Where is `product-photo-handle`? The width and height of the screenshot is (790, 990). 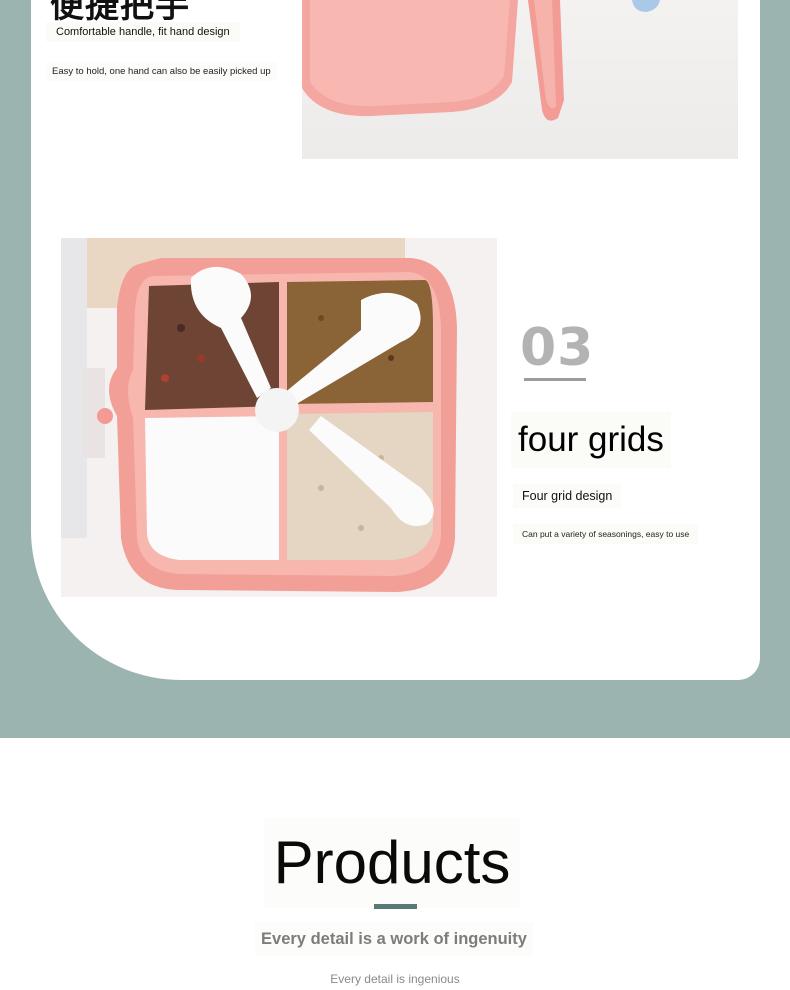 product-photo-handle is located at coordinates (520, 79).